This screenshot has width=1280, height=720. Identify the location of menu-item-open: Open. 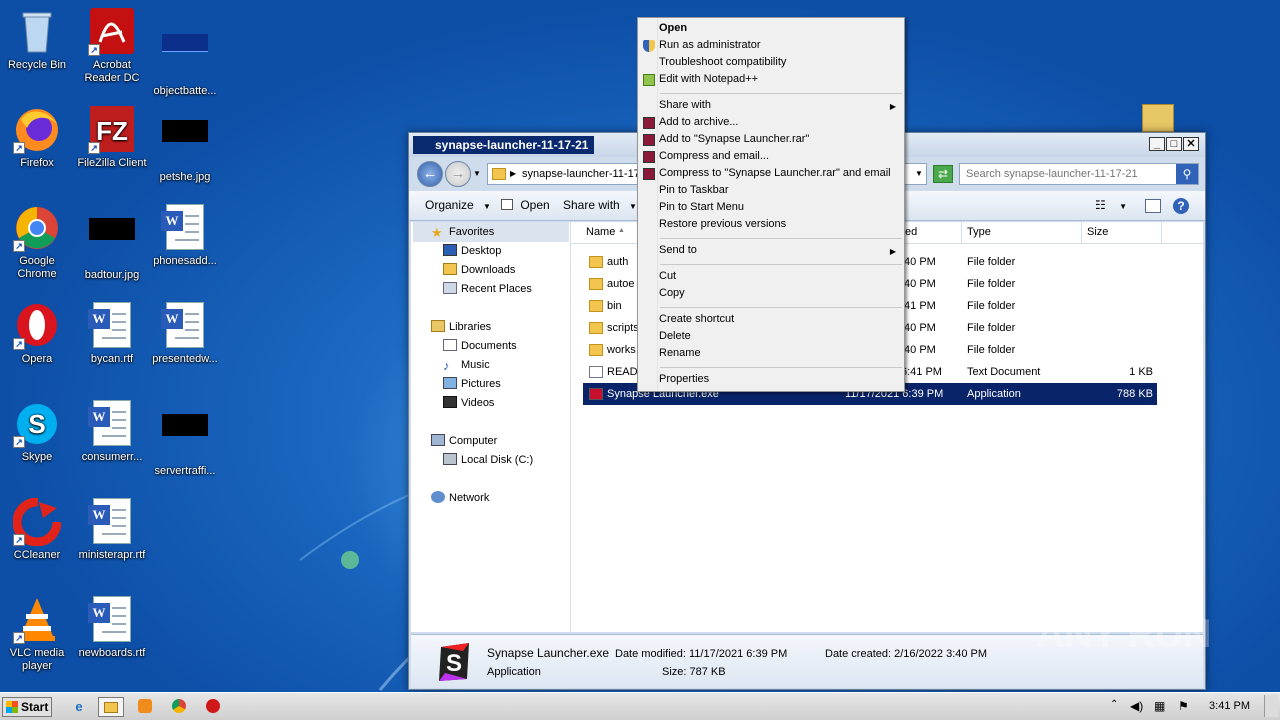
(673, 28).